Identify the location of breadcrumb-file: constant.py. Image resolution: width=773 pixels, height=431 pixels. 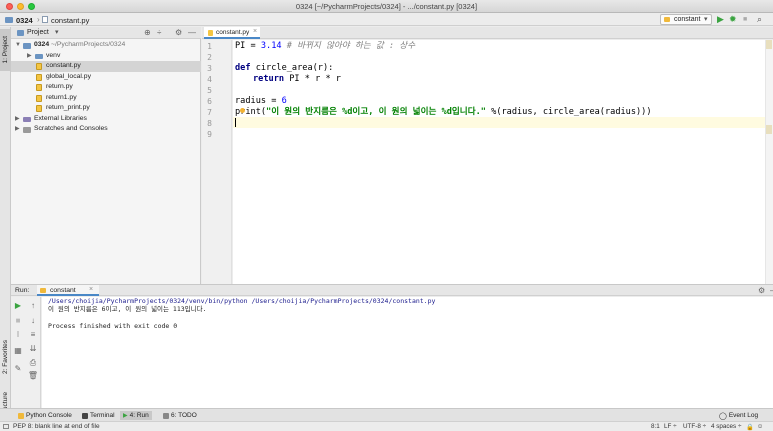
(70, 20).